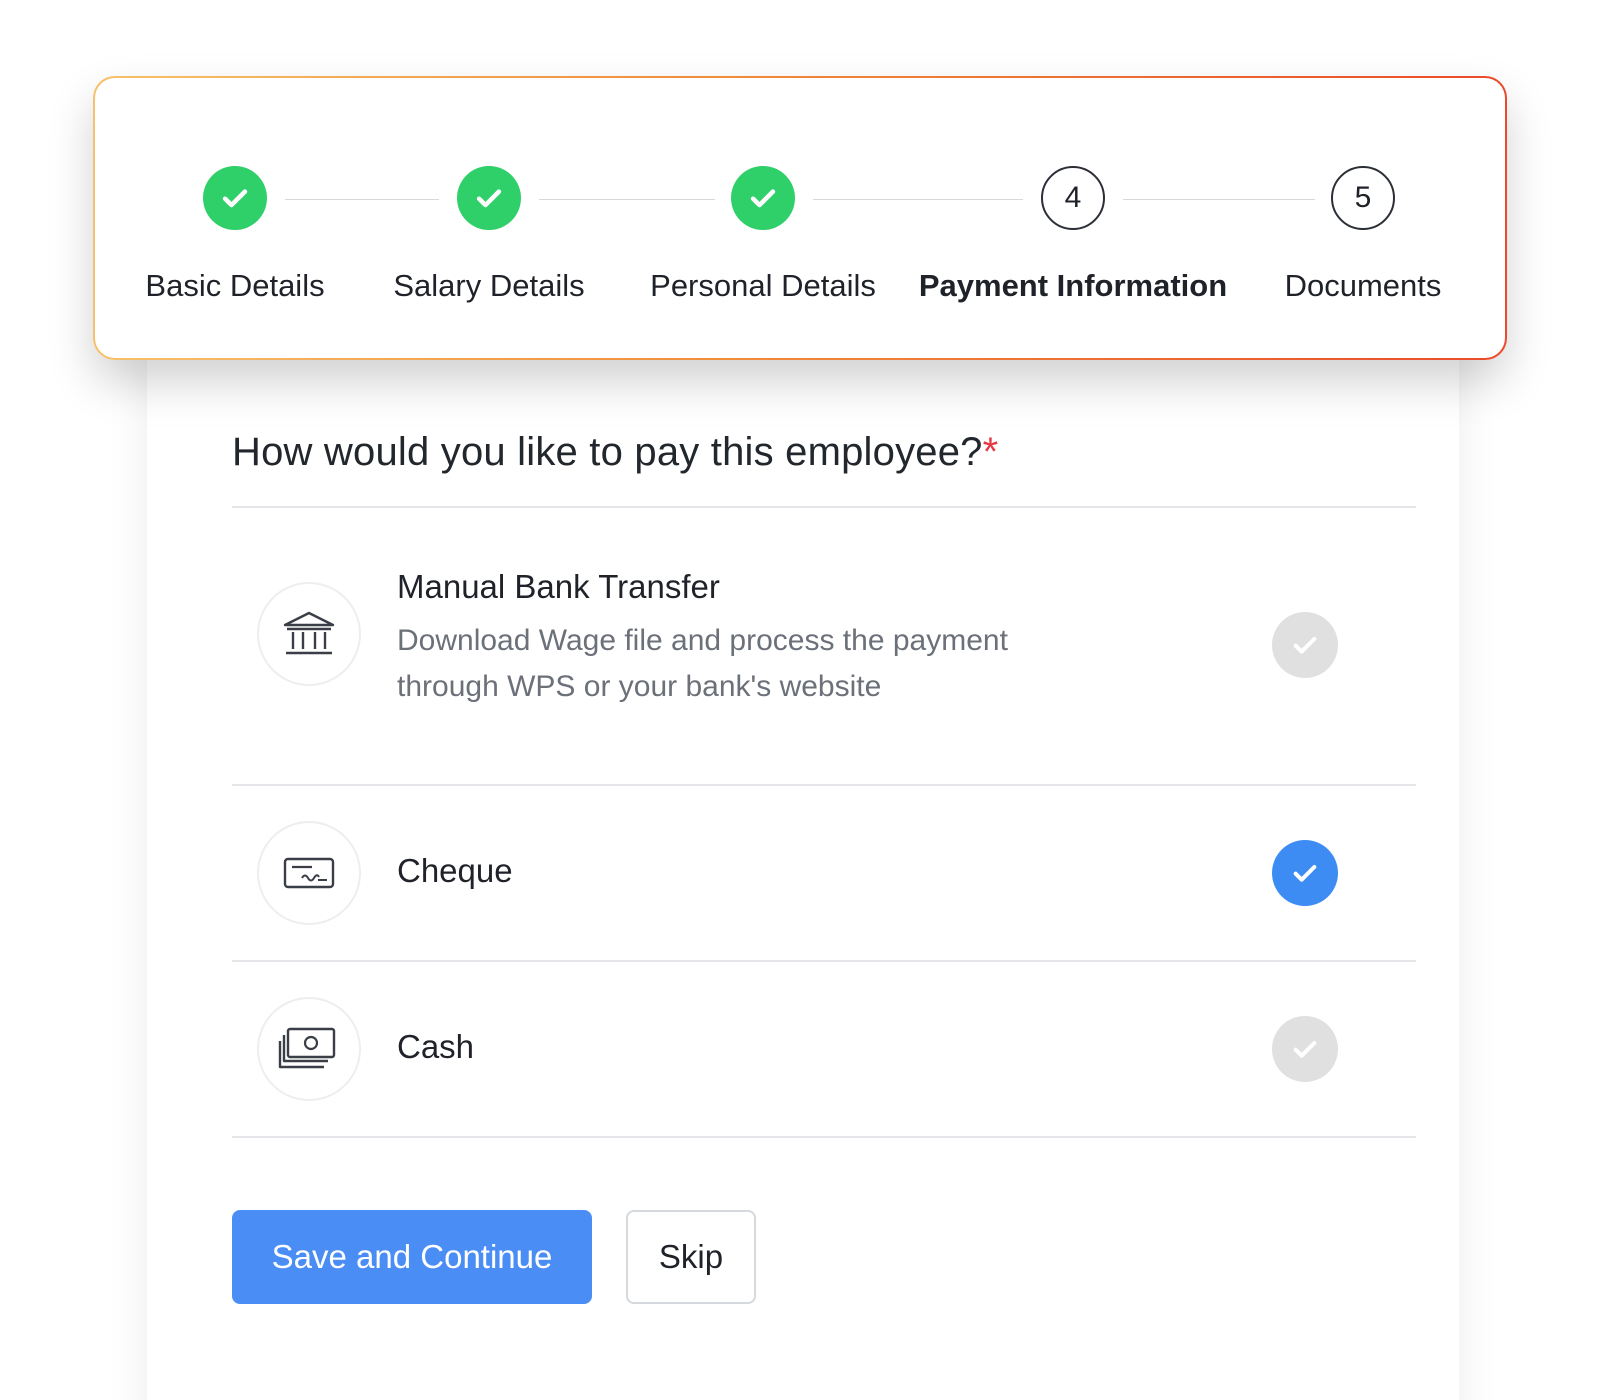  Describe the element at coordinates (824, 873) in the screenshot. I see `option-cheque: Cheque` at that location.